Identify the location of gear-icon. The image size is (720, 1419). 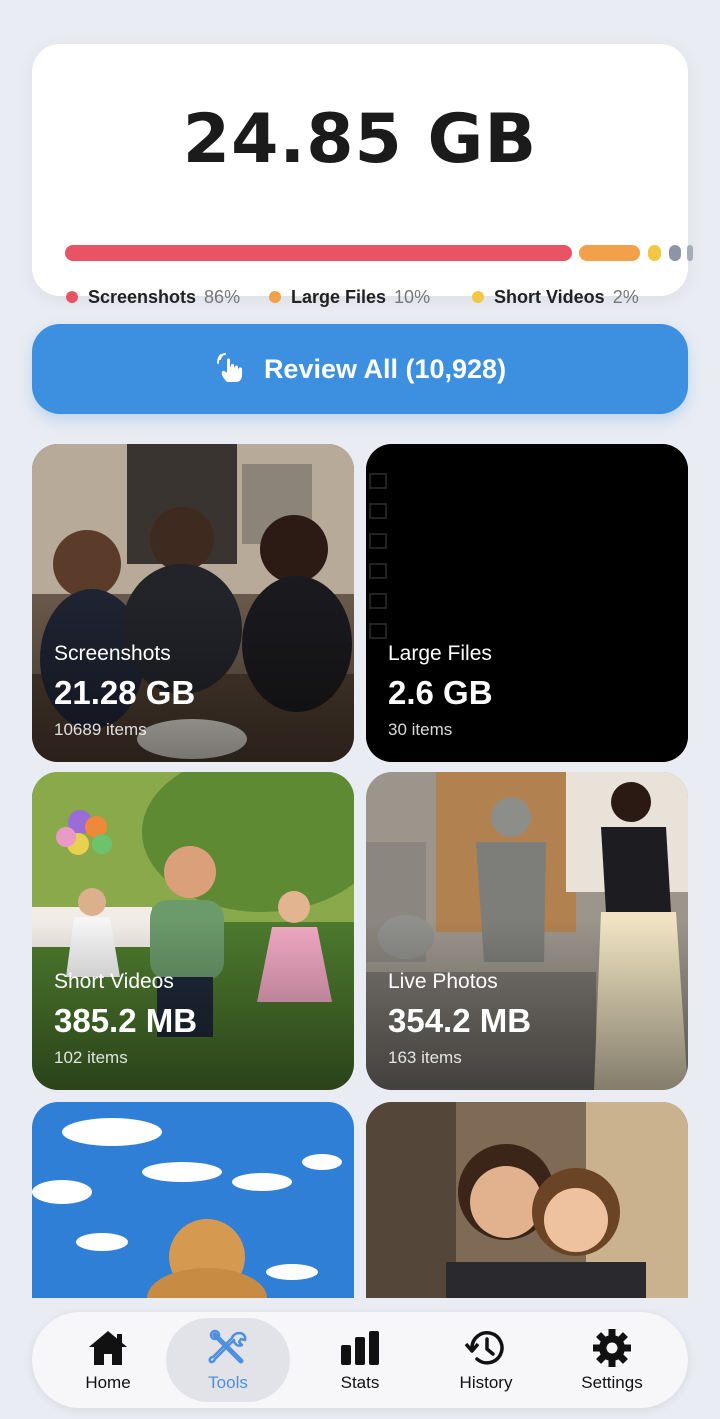
(612, 1348).